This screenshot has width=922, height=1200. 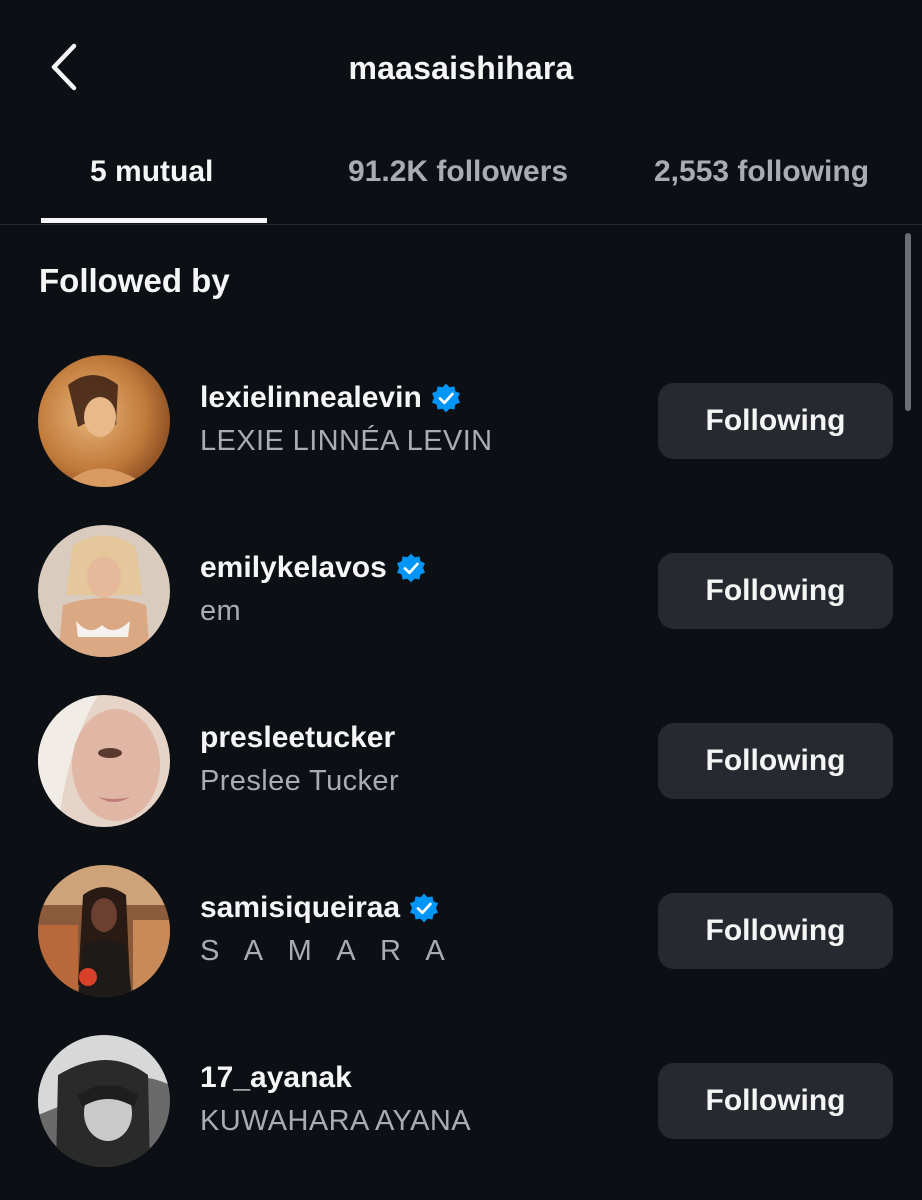 What do you see at coordinates (276, 1078) in the screenshot?
I see `username: 17_ayanak` at bounding box center [276, 1078].